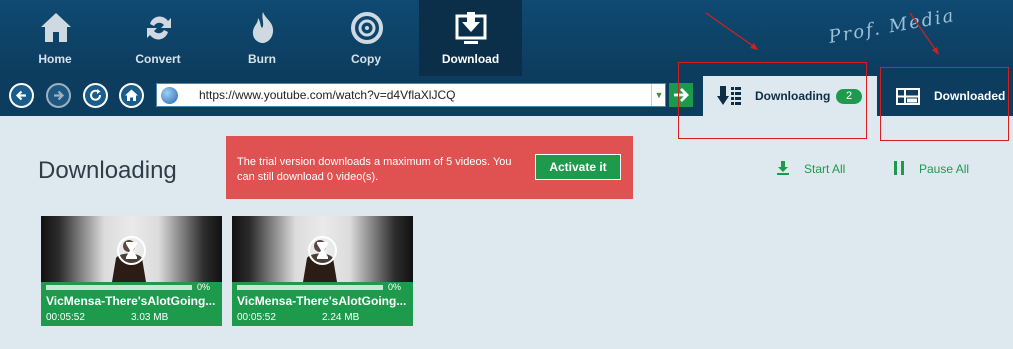 This screenshot has width=1013, height=349. What do you see at coordinates (56, 27) in the screenshot?
I see `home-icon` at bounding box center [56, 27].